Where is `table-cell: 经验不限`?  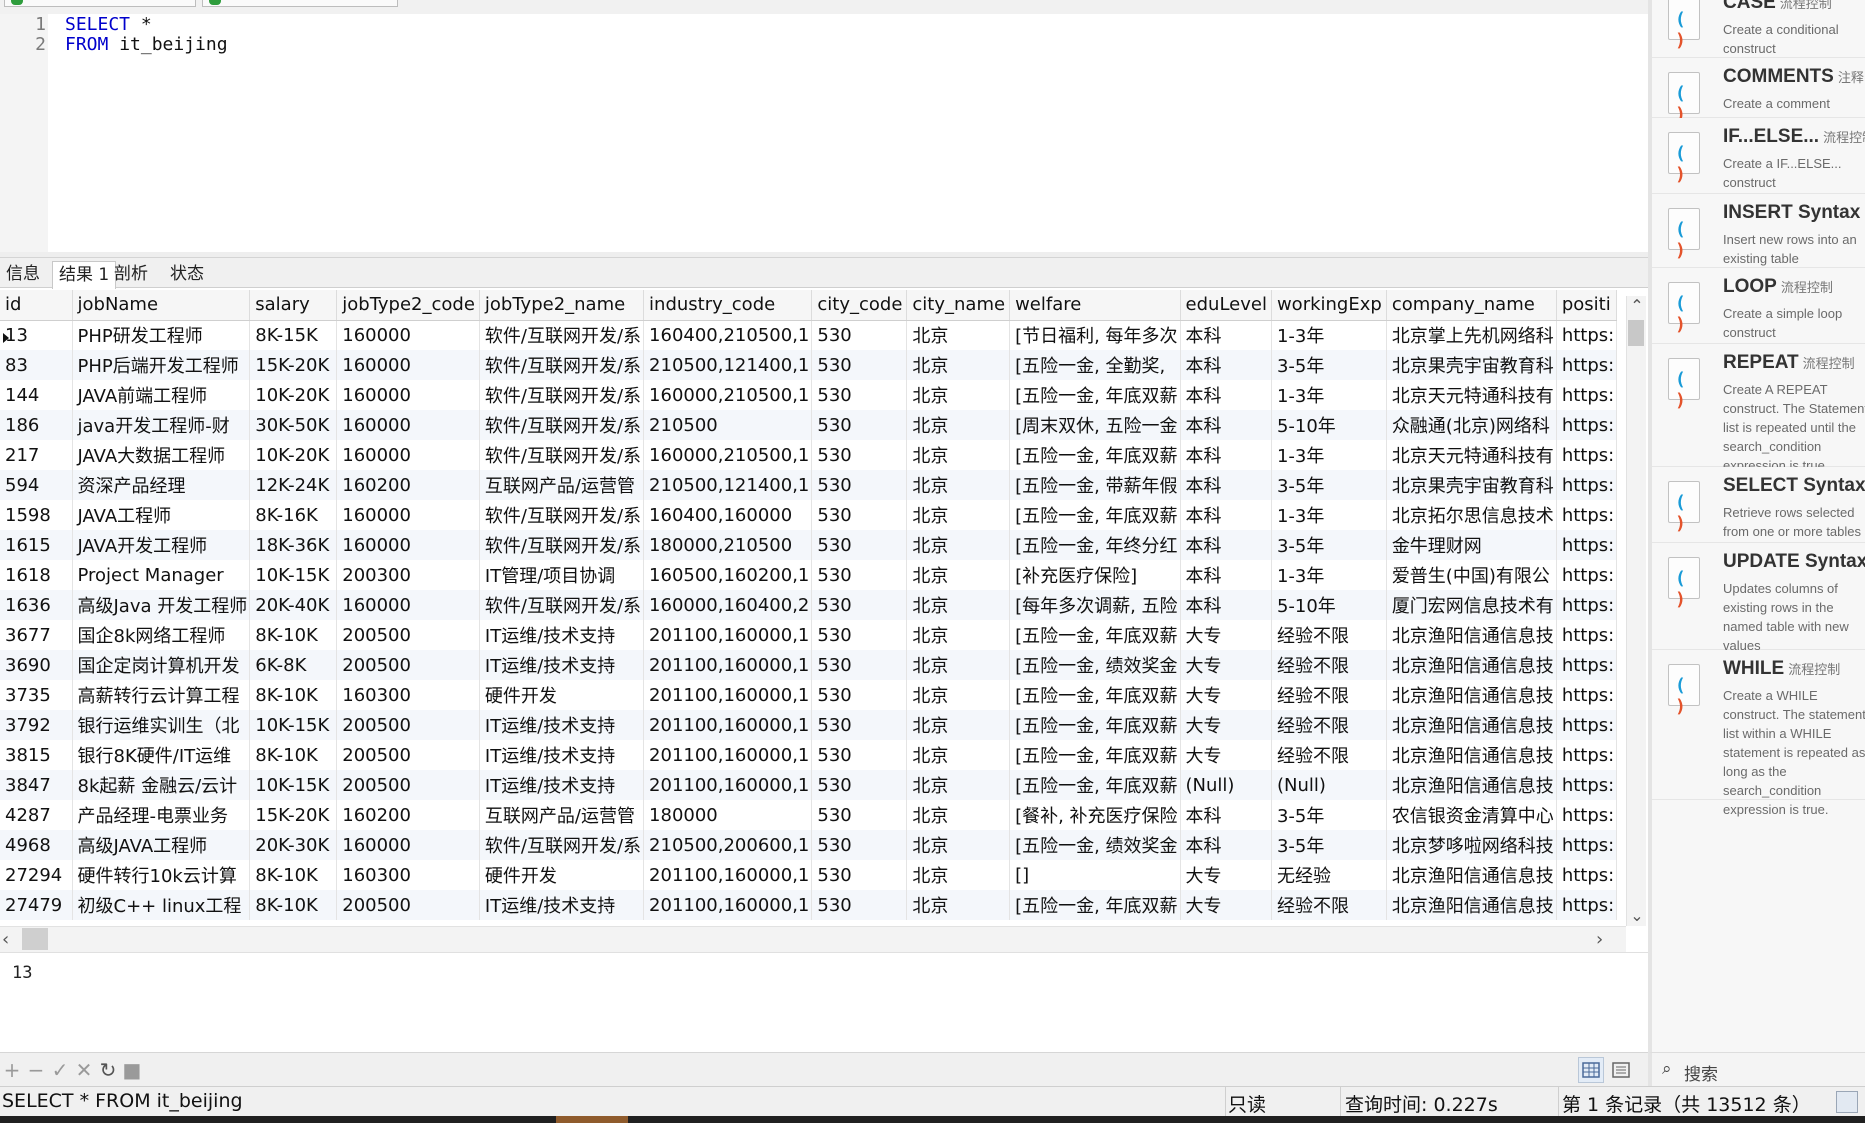
table-cell: 经验不限 is located at coordinates (1329, 905).